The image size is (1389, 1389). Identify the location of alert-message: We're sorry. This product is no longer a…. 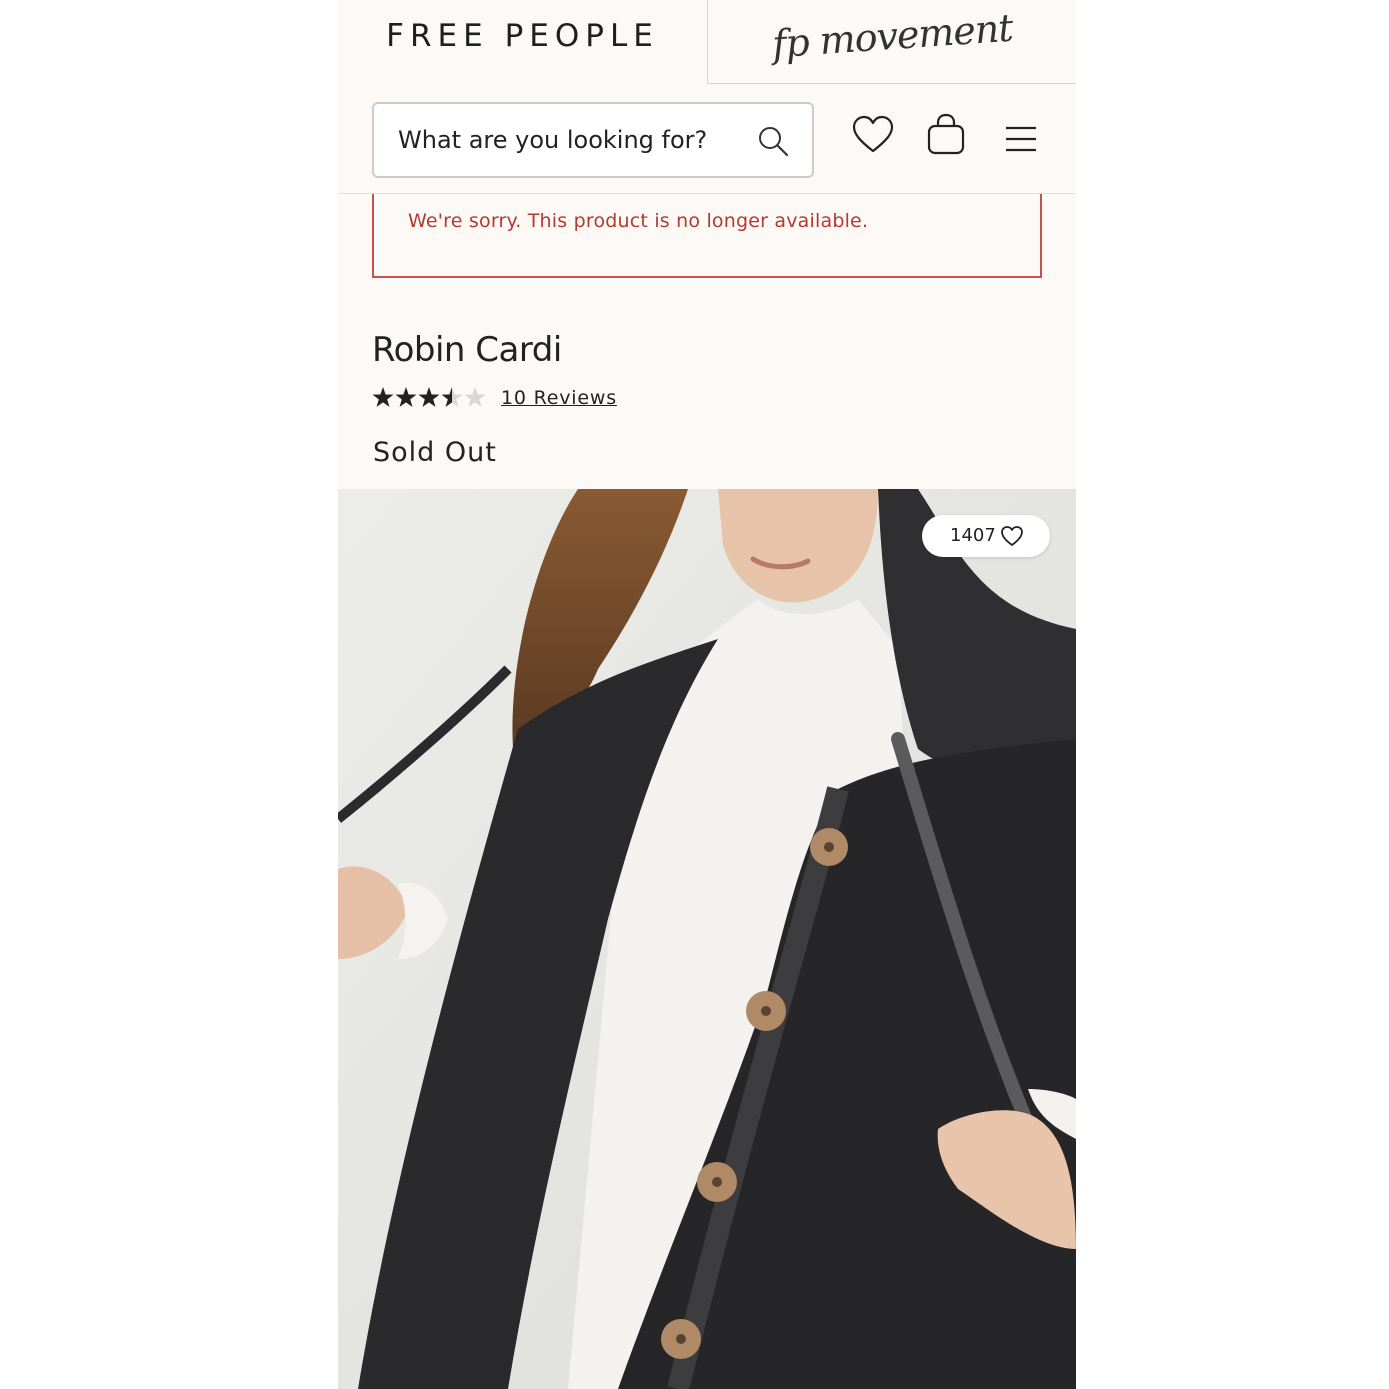
(638, 221).